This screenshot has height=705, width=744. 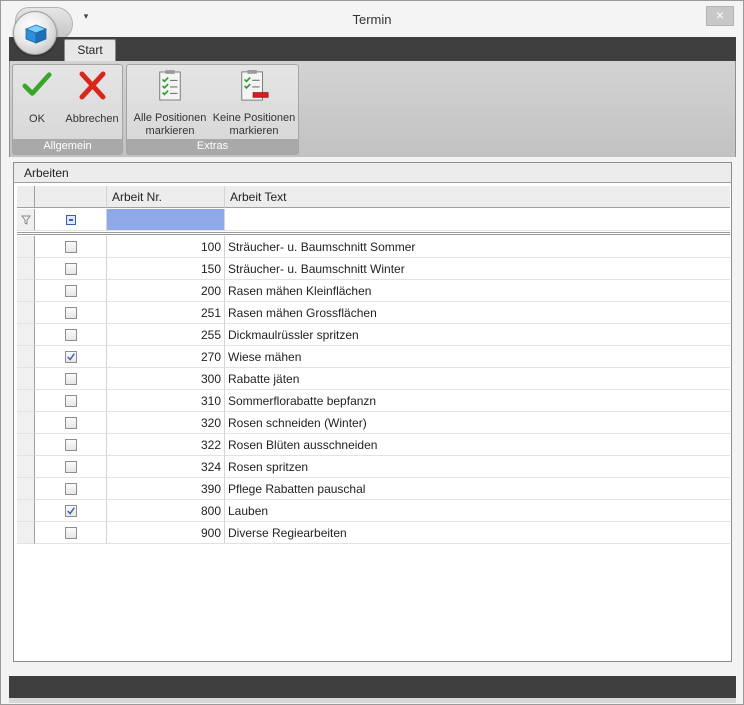 I want to click on arbeit-nr-cell: 255, so click(x=166, y=335).